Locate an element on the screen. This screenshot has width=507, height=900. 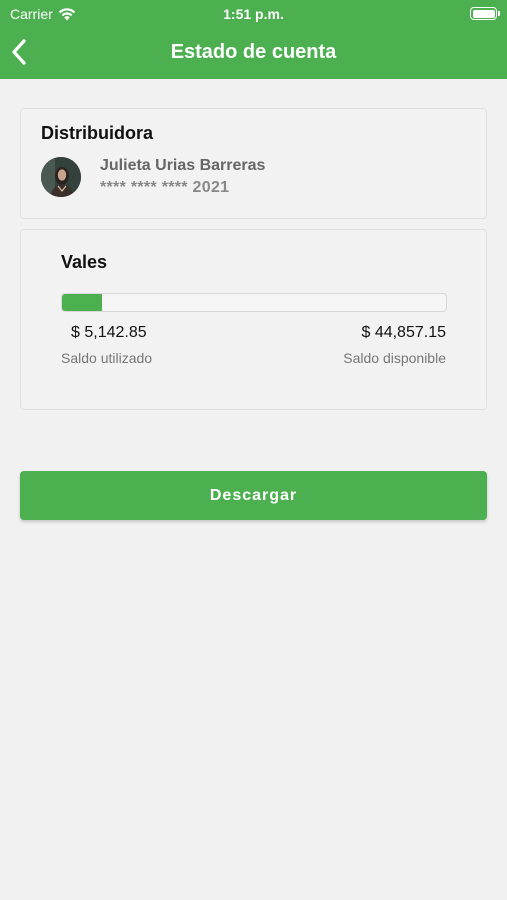
vales-heading: Vales is located at coordinates (84, 262).